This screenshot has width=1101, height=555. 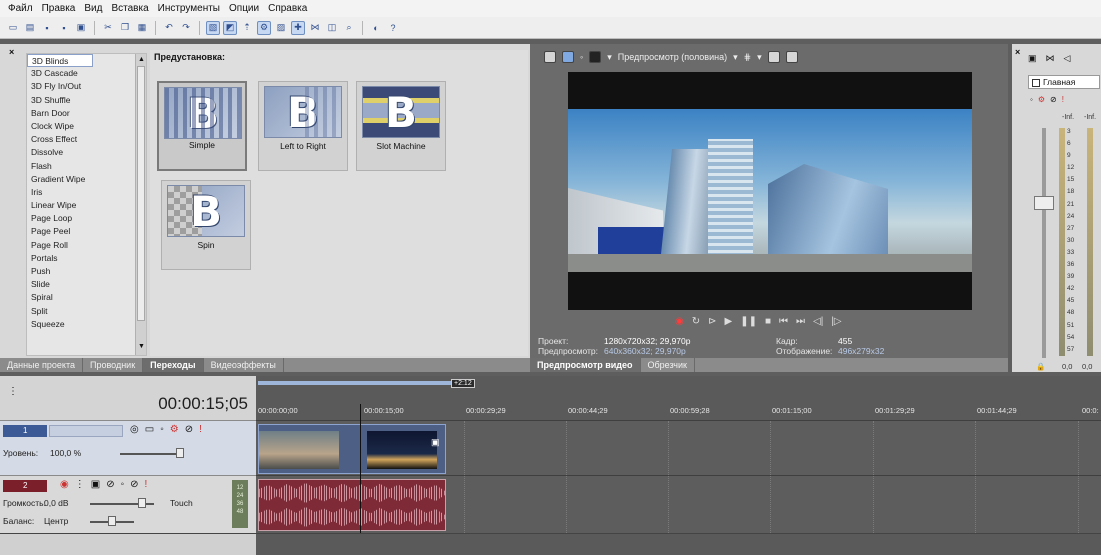 I want to click on scroll-thumb, so click(x=141, y=193).